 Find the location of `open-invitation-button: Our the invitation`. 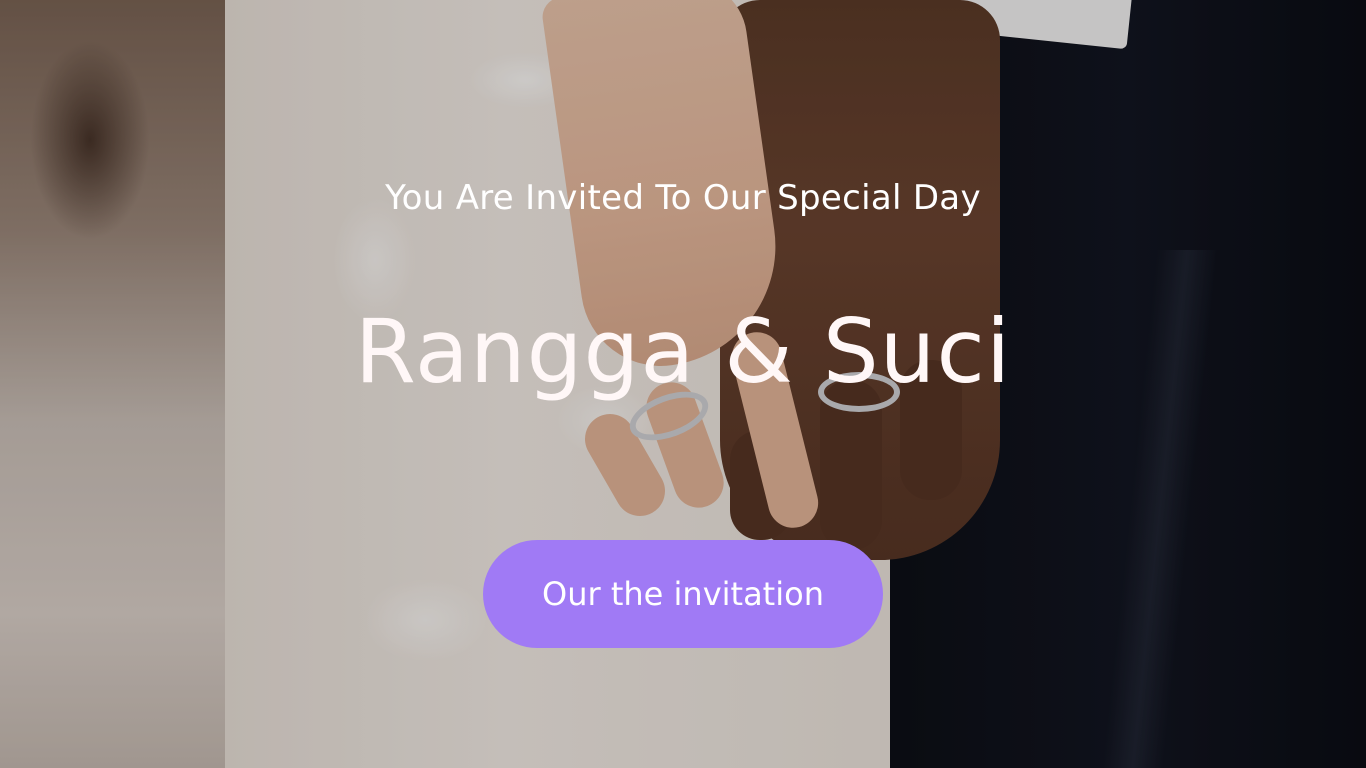

open-invitation-button: Our the invitation is located at coordinates (683, 594).